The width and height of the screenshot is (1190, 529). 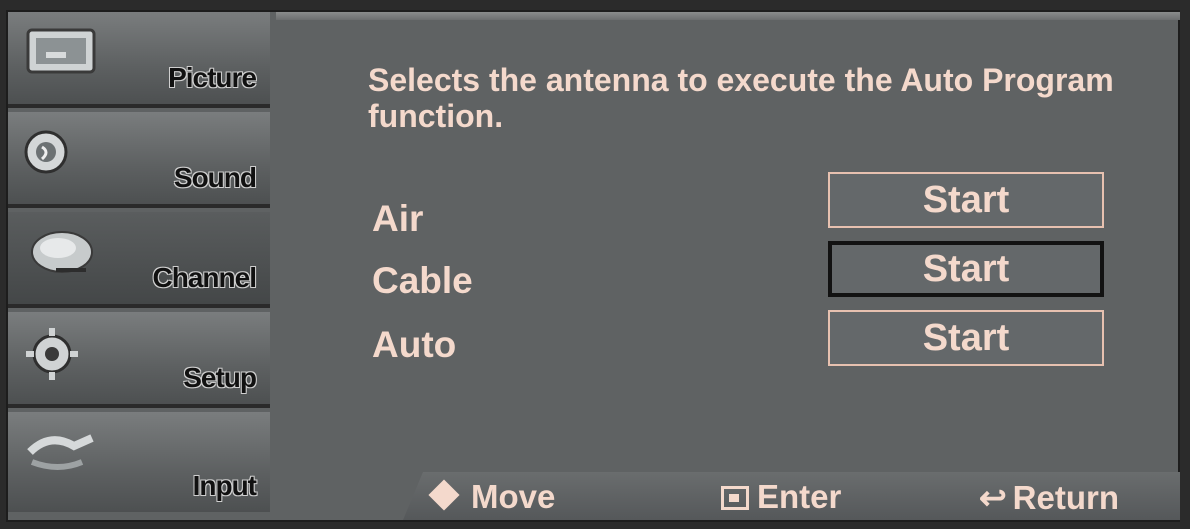 I want to click on help-enter: Enter, so click(x=781, y=497).